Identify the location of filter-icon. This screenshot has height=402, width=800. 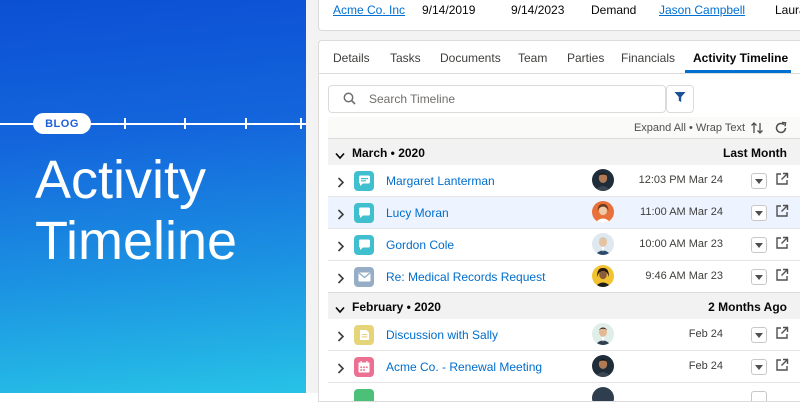
(680, 99).